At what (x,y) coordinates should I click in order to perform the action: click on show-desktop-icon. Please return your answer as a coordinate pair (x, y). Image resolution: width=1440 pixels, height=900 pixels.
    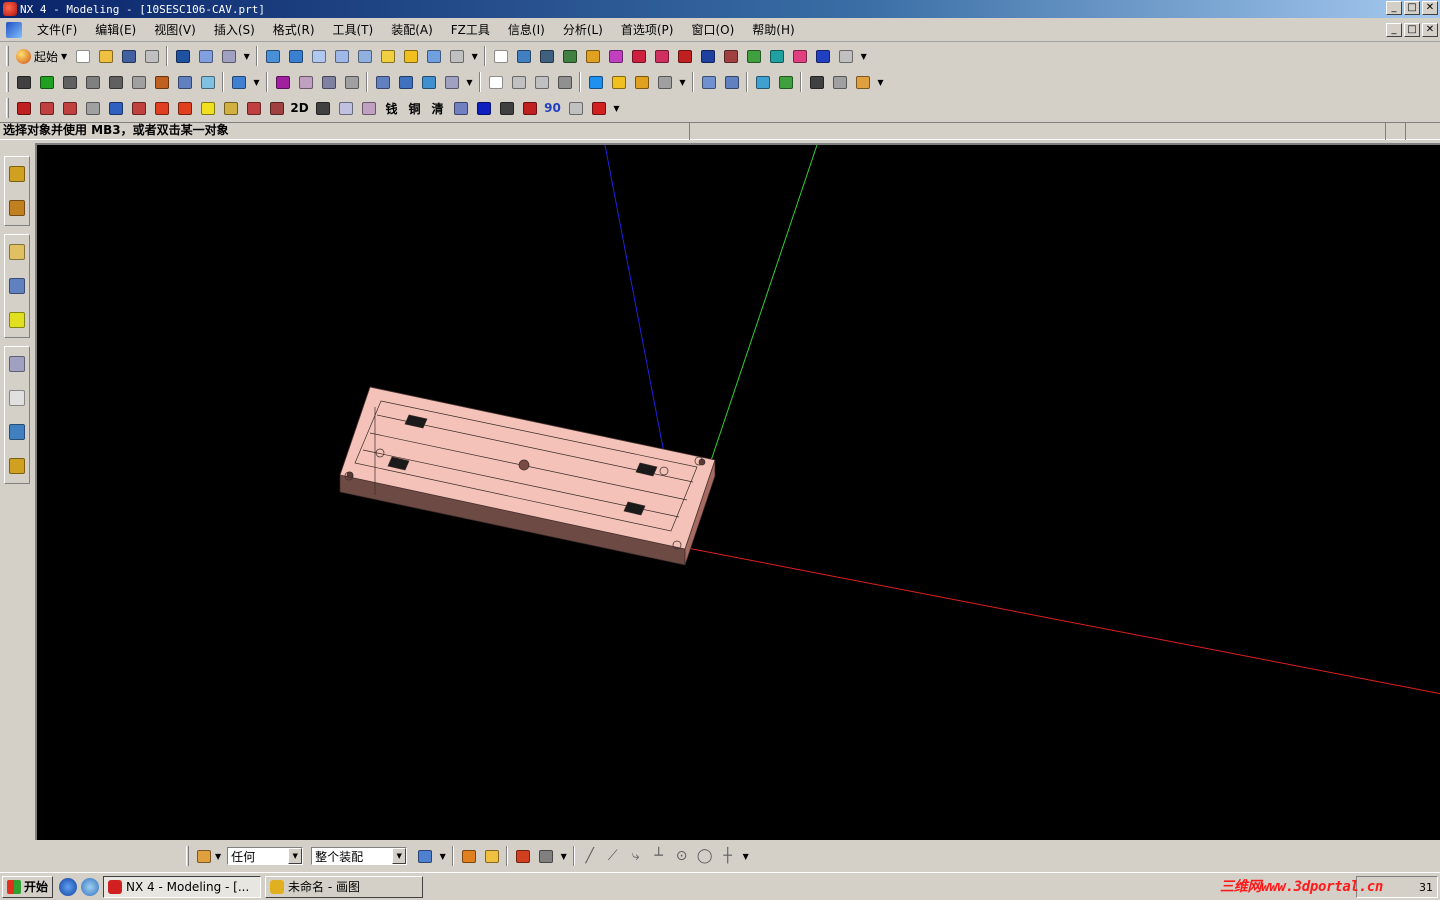
    Looking at the image, I should click on (90, 886).